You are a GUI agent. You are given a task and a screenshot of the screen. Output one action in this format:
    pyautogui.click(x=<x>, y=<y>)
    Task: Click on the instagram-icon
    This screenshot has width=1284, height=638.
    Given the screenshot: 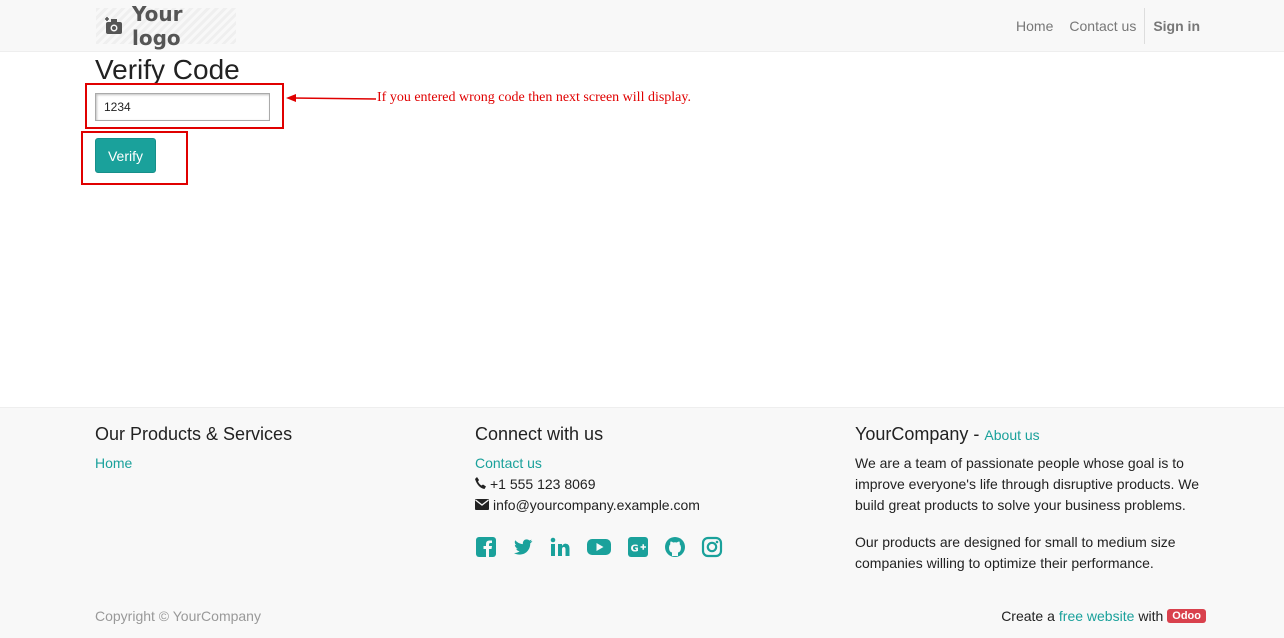 What is the action you would take?
    pyautogui.click(x=712, y=547)
    